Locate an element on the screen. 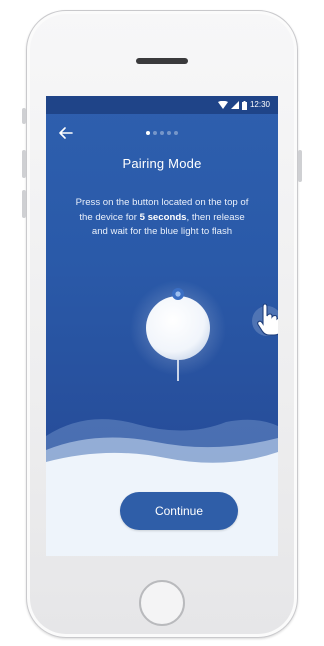 The height and width of the screenshot is (646, 324). earpiece-speaker is located at coordinates (162, 61).